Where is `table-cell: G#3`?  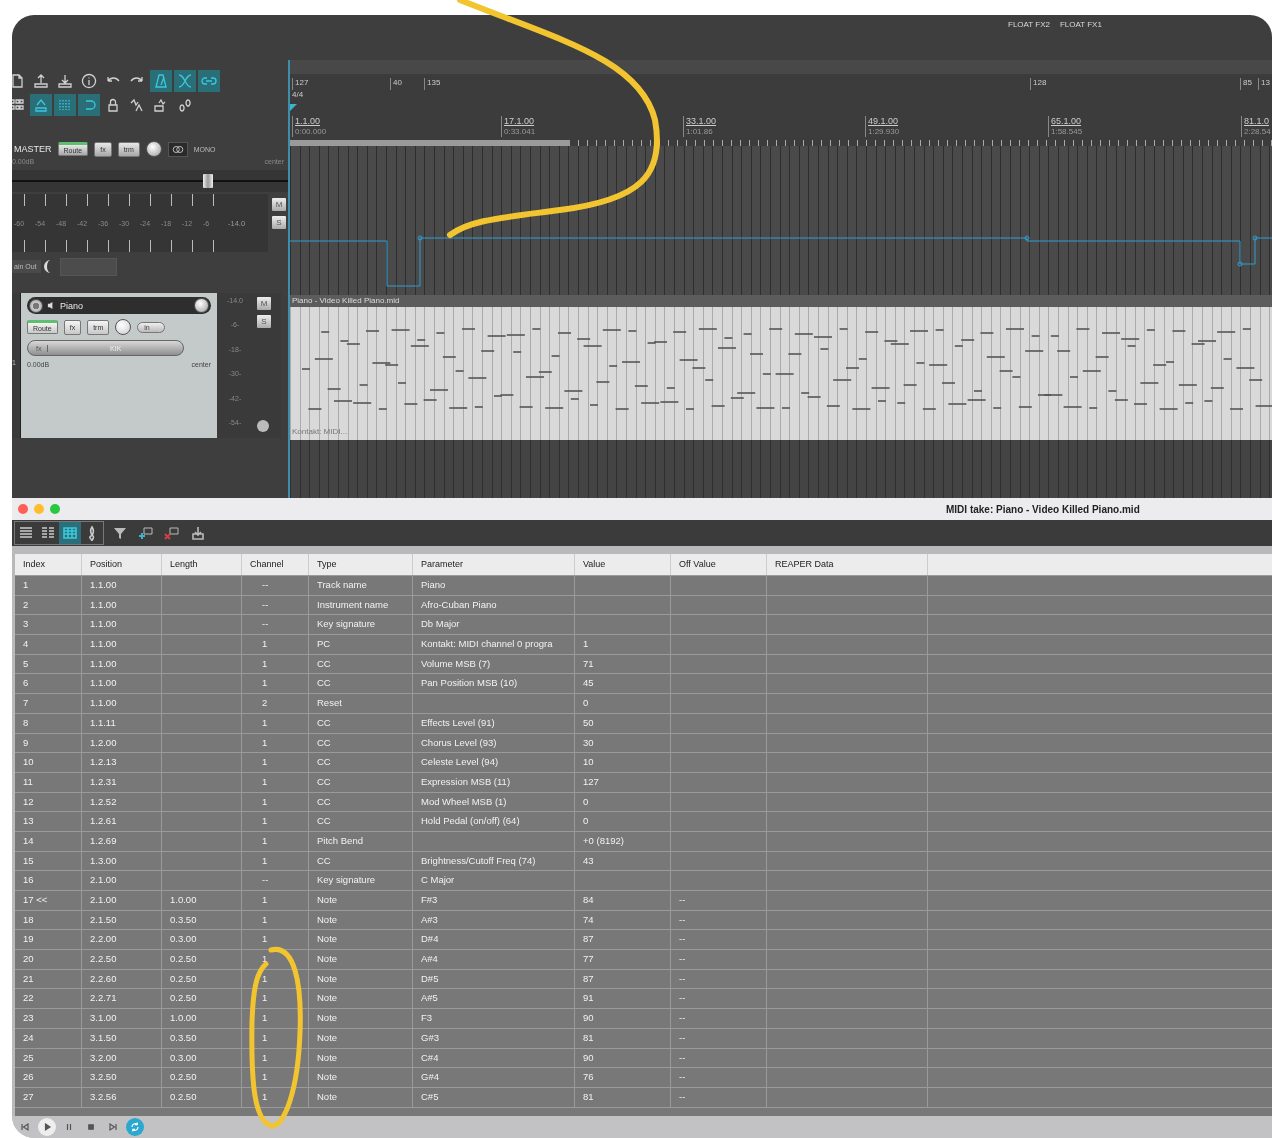 table-cell: G#3 is located at coordinates (494, 1038).